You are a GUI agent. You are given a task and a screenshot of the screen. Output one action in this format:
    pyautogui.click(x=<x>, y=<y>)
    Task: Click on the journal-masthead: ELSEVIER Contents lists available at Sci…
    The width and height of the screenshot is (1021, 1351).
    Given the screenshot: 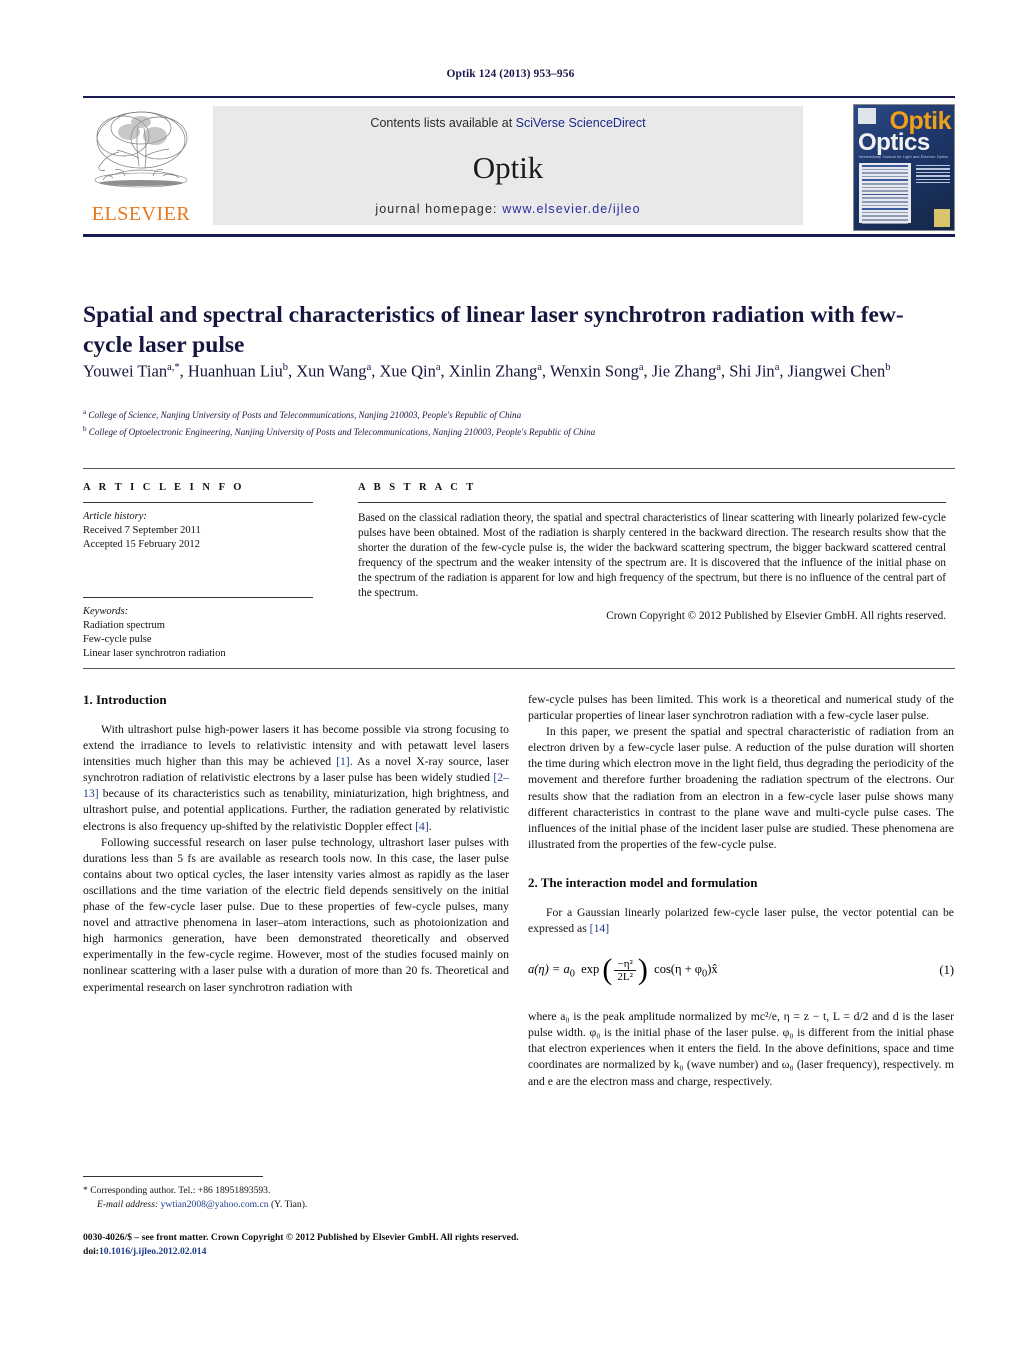 What is the action you would take?
    pyautogui.click(x=519, y=166)
    